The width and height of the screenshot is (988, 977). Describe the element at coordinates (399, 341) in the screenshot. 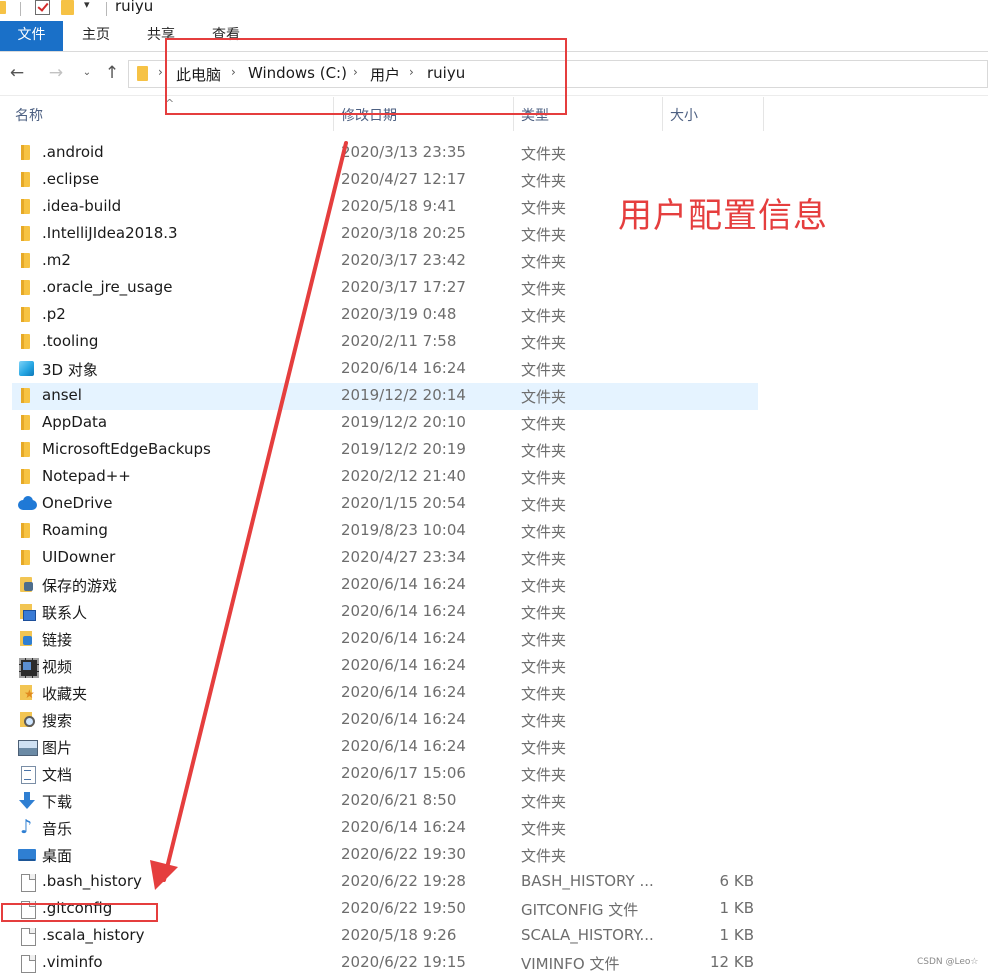

I see `file-modified-date: 2020/2/11 7:58` at that location.